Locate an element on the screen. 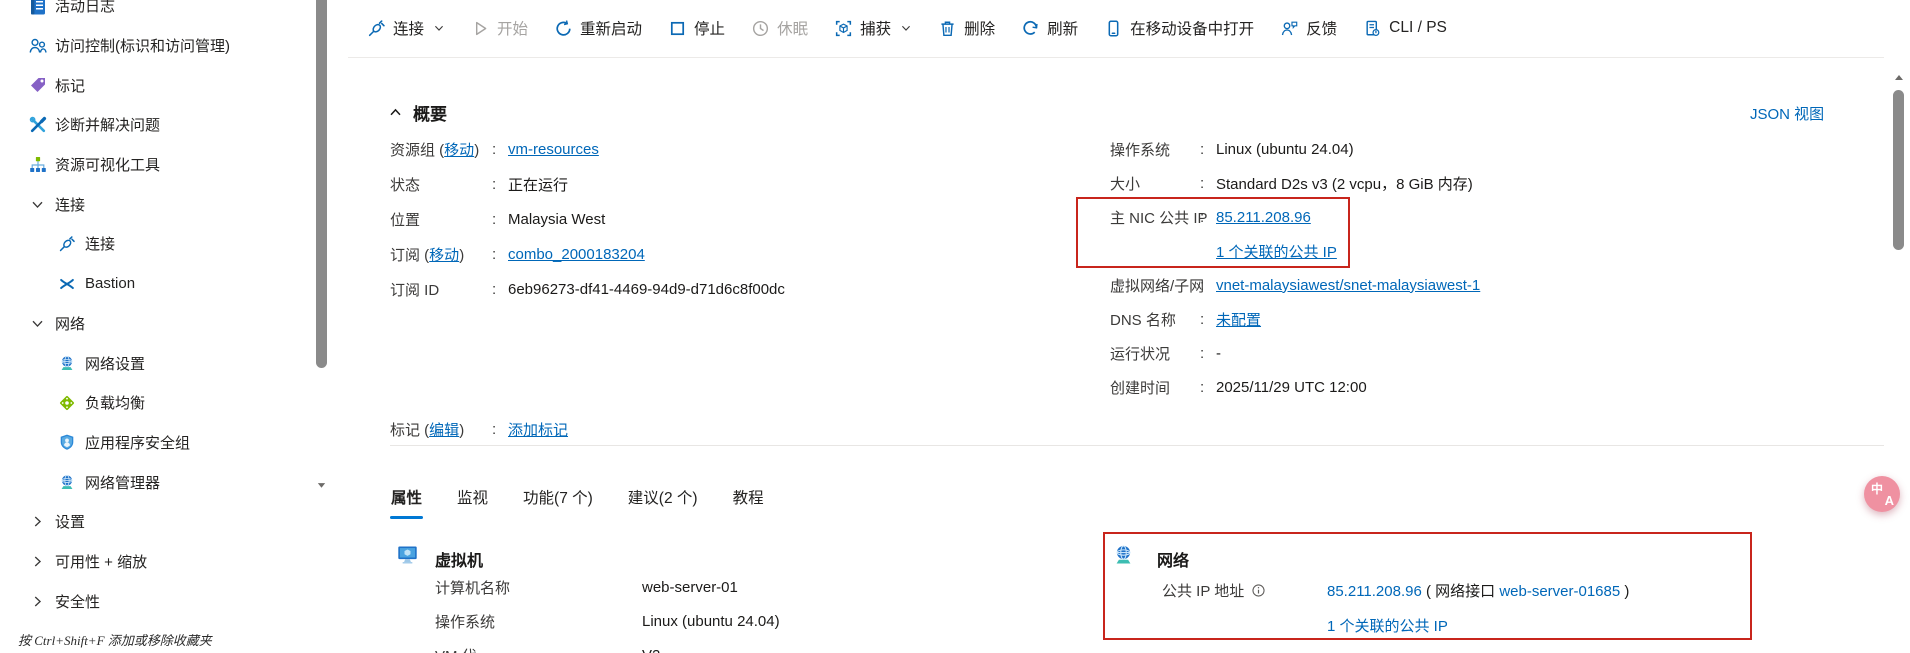  value-link: web-server-01685 is located at coordinates (1559, 591).